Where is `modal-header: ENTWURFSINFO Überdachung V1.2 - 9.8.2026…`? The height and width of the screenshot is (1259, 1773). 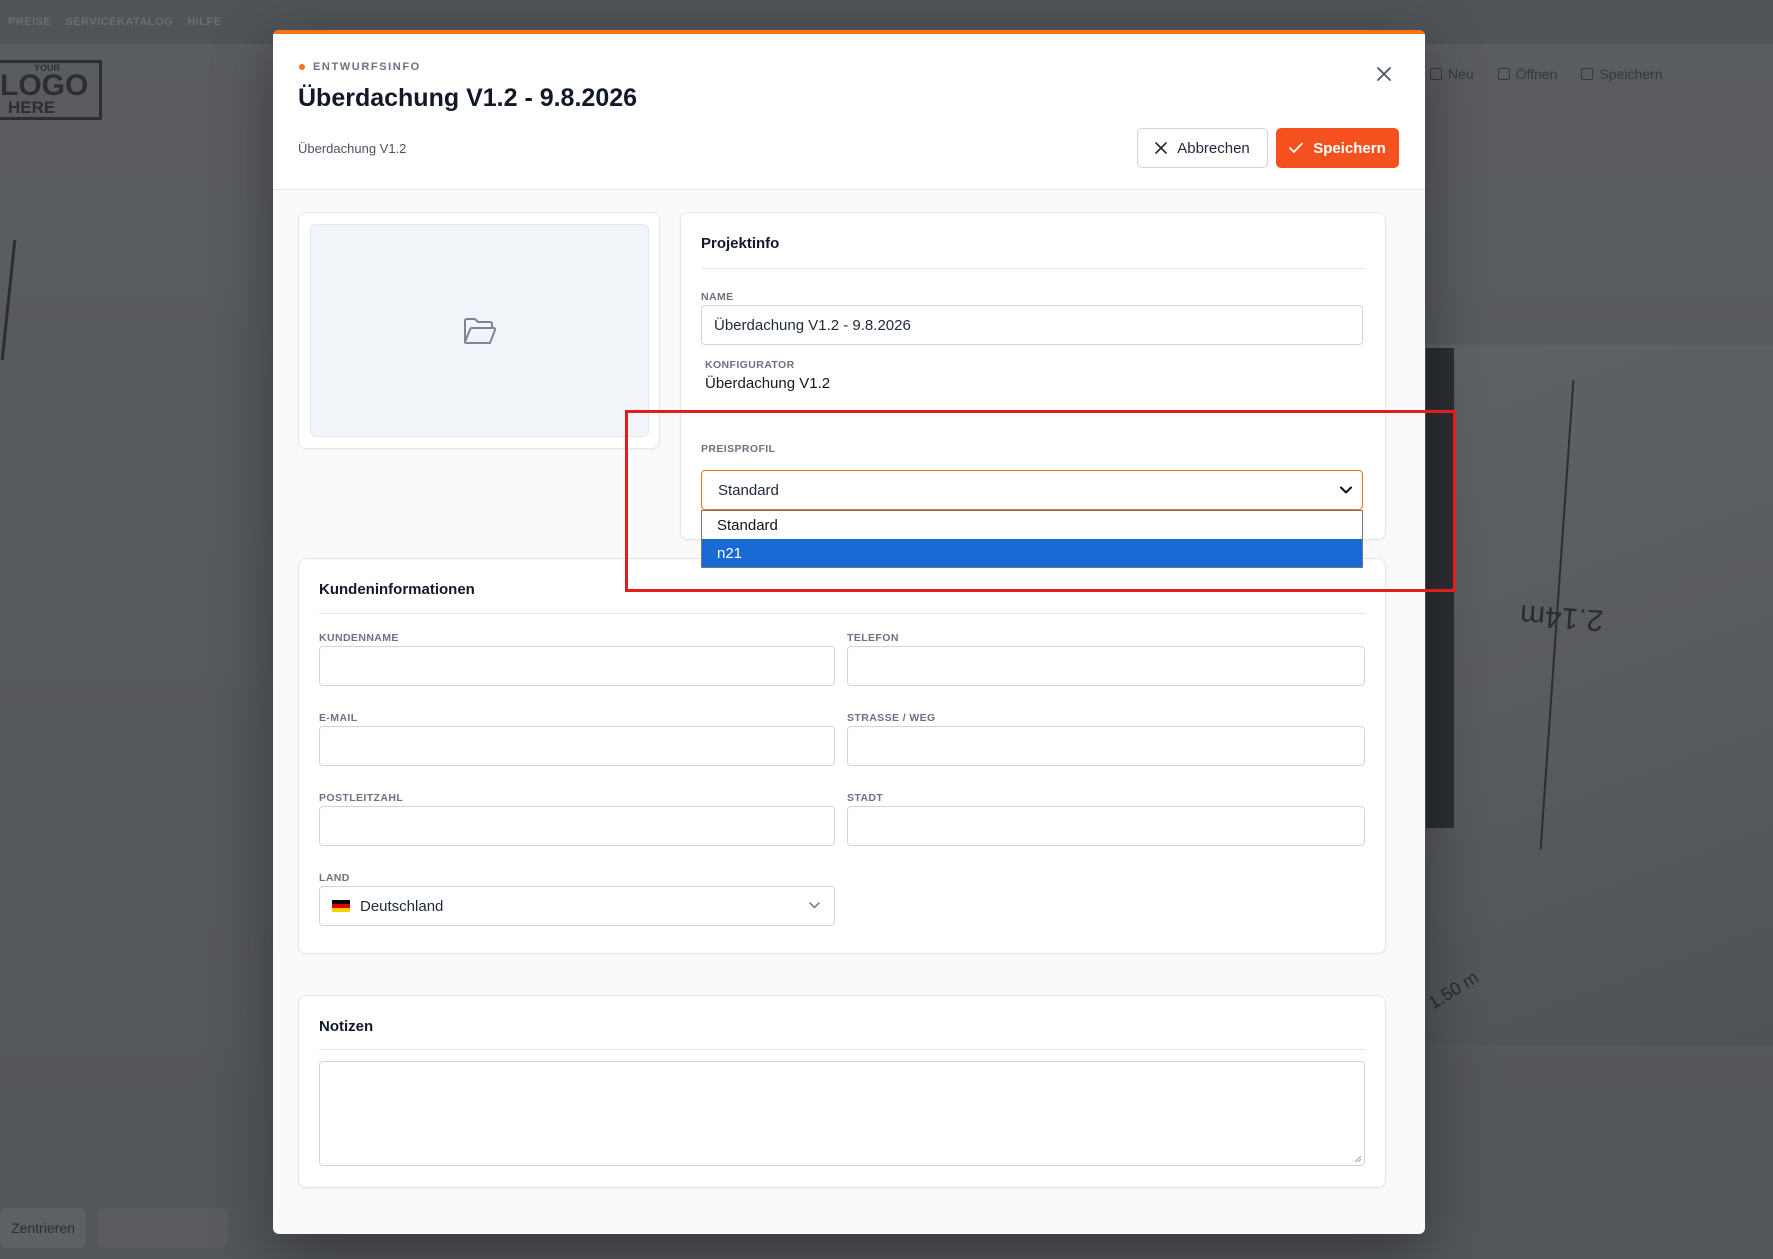 modal-header: ENTWURFSINFO Überdachung V1.2 - 9.8.2026… is located at coordinates (849, 112).